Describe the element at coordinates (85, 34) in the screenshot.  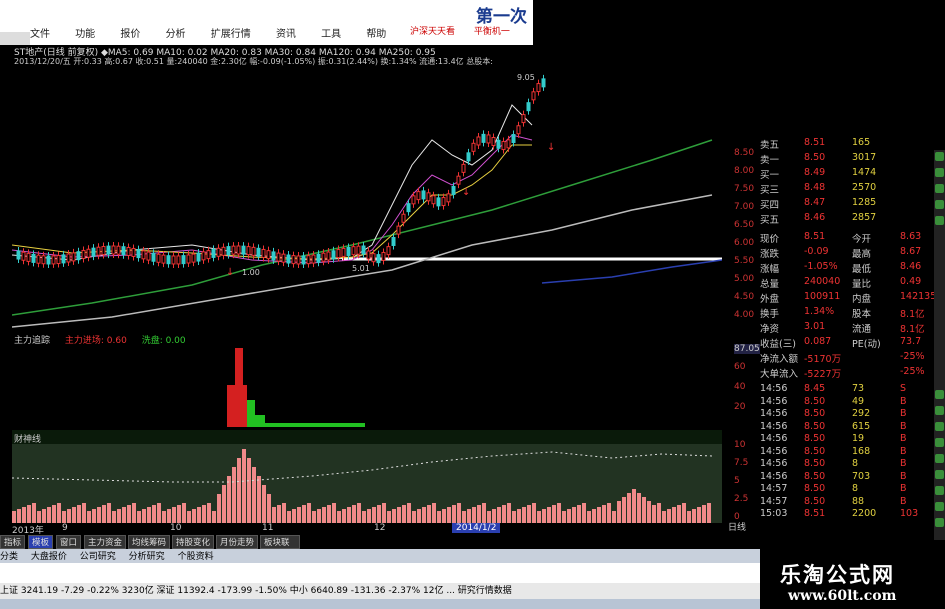
I see `menu-item: 功能` at that location.